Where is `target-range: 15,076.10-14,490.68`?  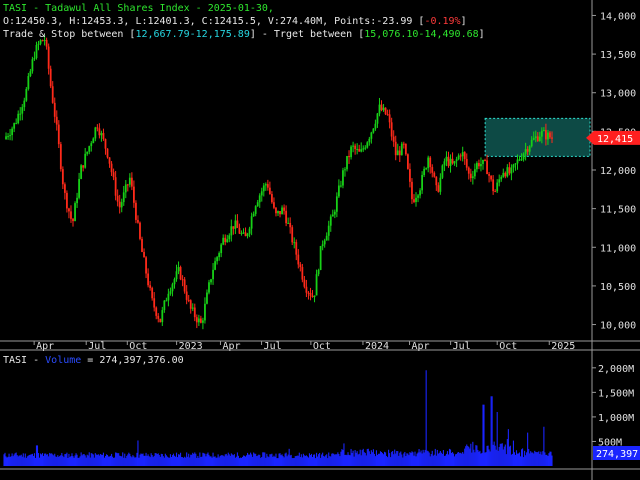 target-range: 15,076.10-14,490.68 is located at coordinates (421, 34).